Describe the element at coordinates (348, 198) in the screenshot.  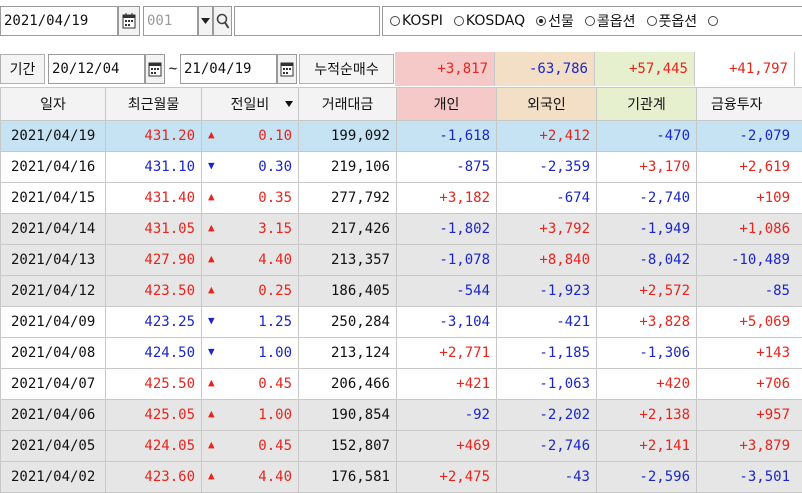
I see `cell-trading-value: 277,792` at that location.